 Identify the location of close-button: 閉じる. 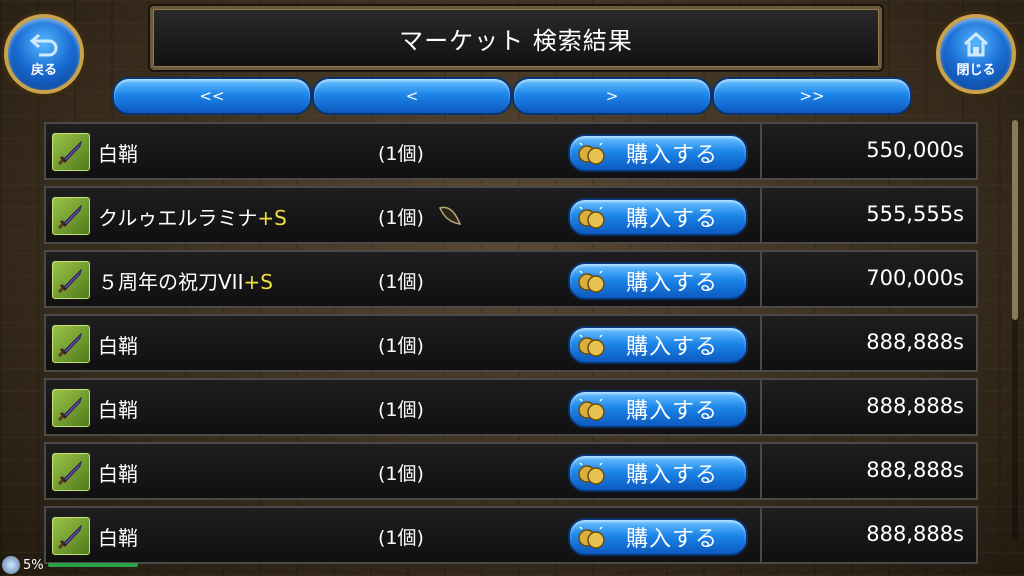
(976, 54).